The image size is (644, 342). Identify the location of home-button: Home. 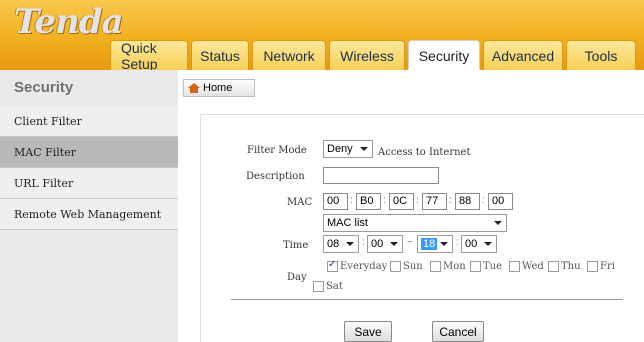
(219, 88).